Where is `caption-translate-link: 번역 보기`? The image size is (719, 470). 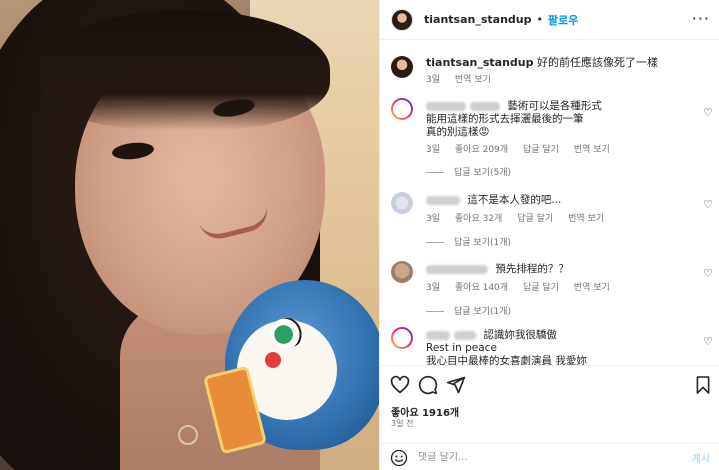
caption-translate-link: 번역 보기 is located at coordinates (473, 80).